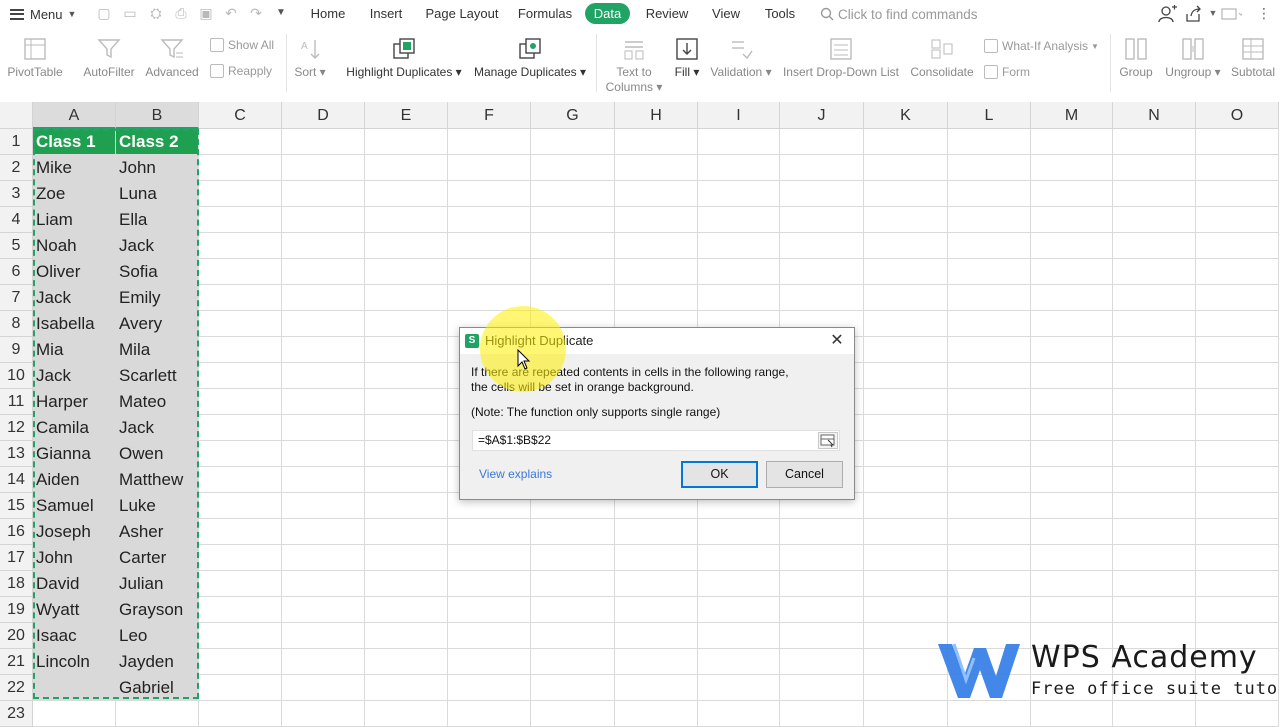 The width and height of the screenshot is (1280, 727). I want to click on cell-b18: Julian, so click(157, 584).